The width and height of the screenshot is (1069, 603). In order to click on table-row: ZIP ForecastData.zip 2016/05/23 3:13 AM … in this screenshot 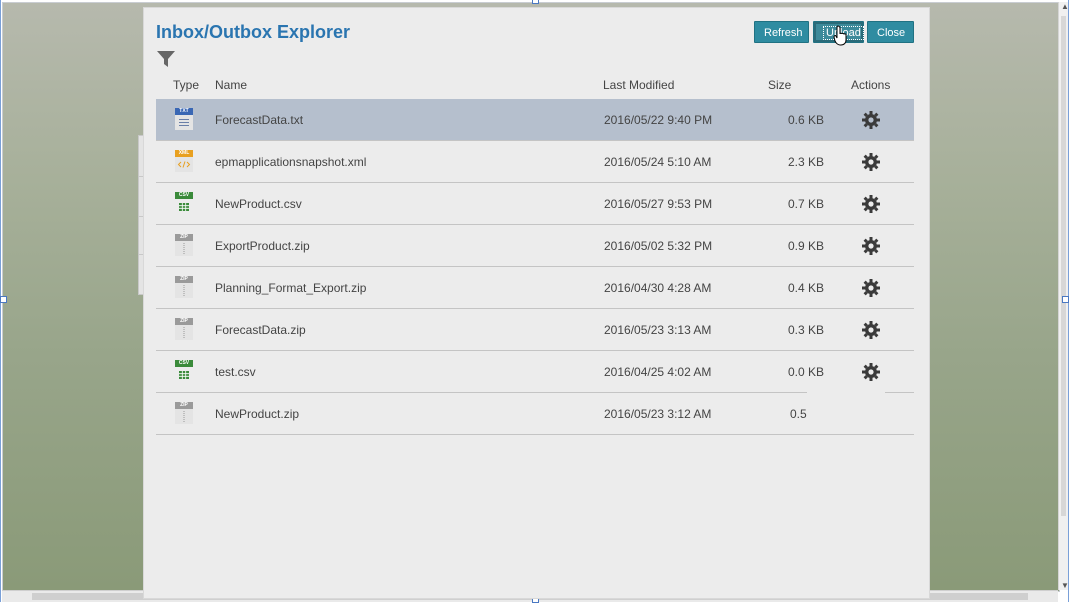, I will do `click(535, 330)`.